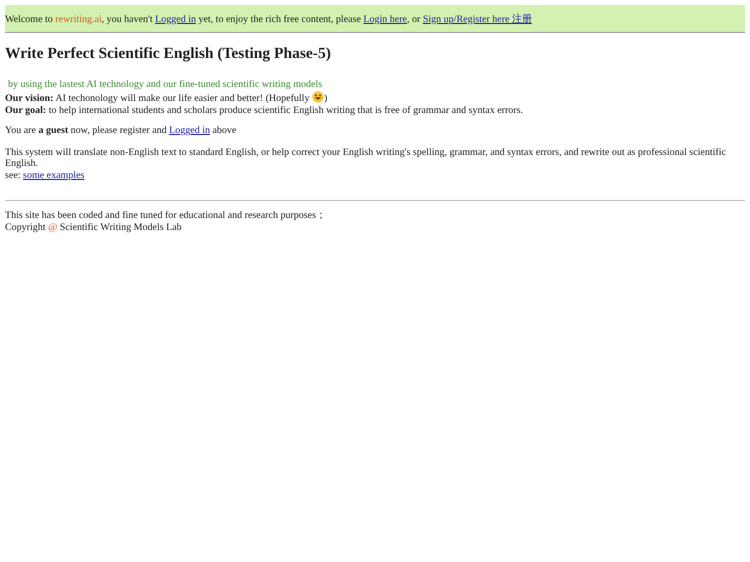 Image resolution: width=750 pixels, height=562 pixels. Describe the element at coordinates (268, 19) in the screenshot. I see `welcome-text: Welcome to rewriting.ai, you haven't Logged in yet, to enjoy the rich free content, please Login here, or Sign up/Register here 注册` at that location.